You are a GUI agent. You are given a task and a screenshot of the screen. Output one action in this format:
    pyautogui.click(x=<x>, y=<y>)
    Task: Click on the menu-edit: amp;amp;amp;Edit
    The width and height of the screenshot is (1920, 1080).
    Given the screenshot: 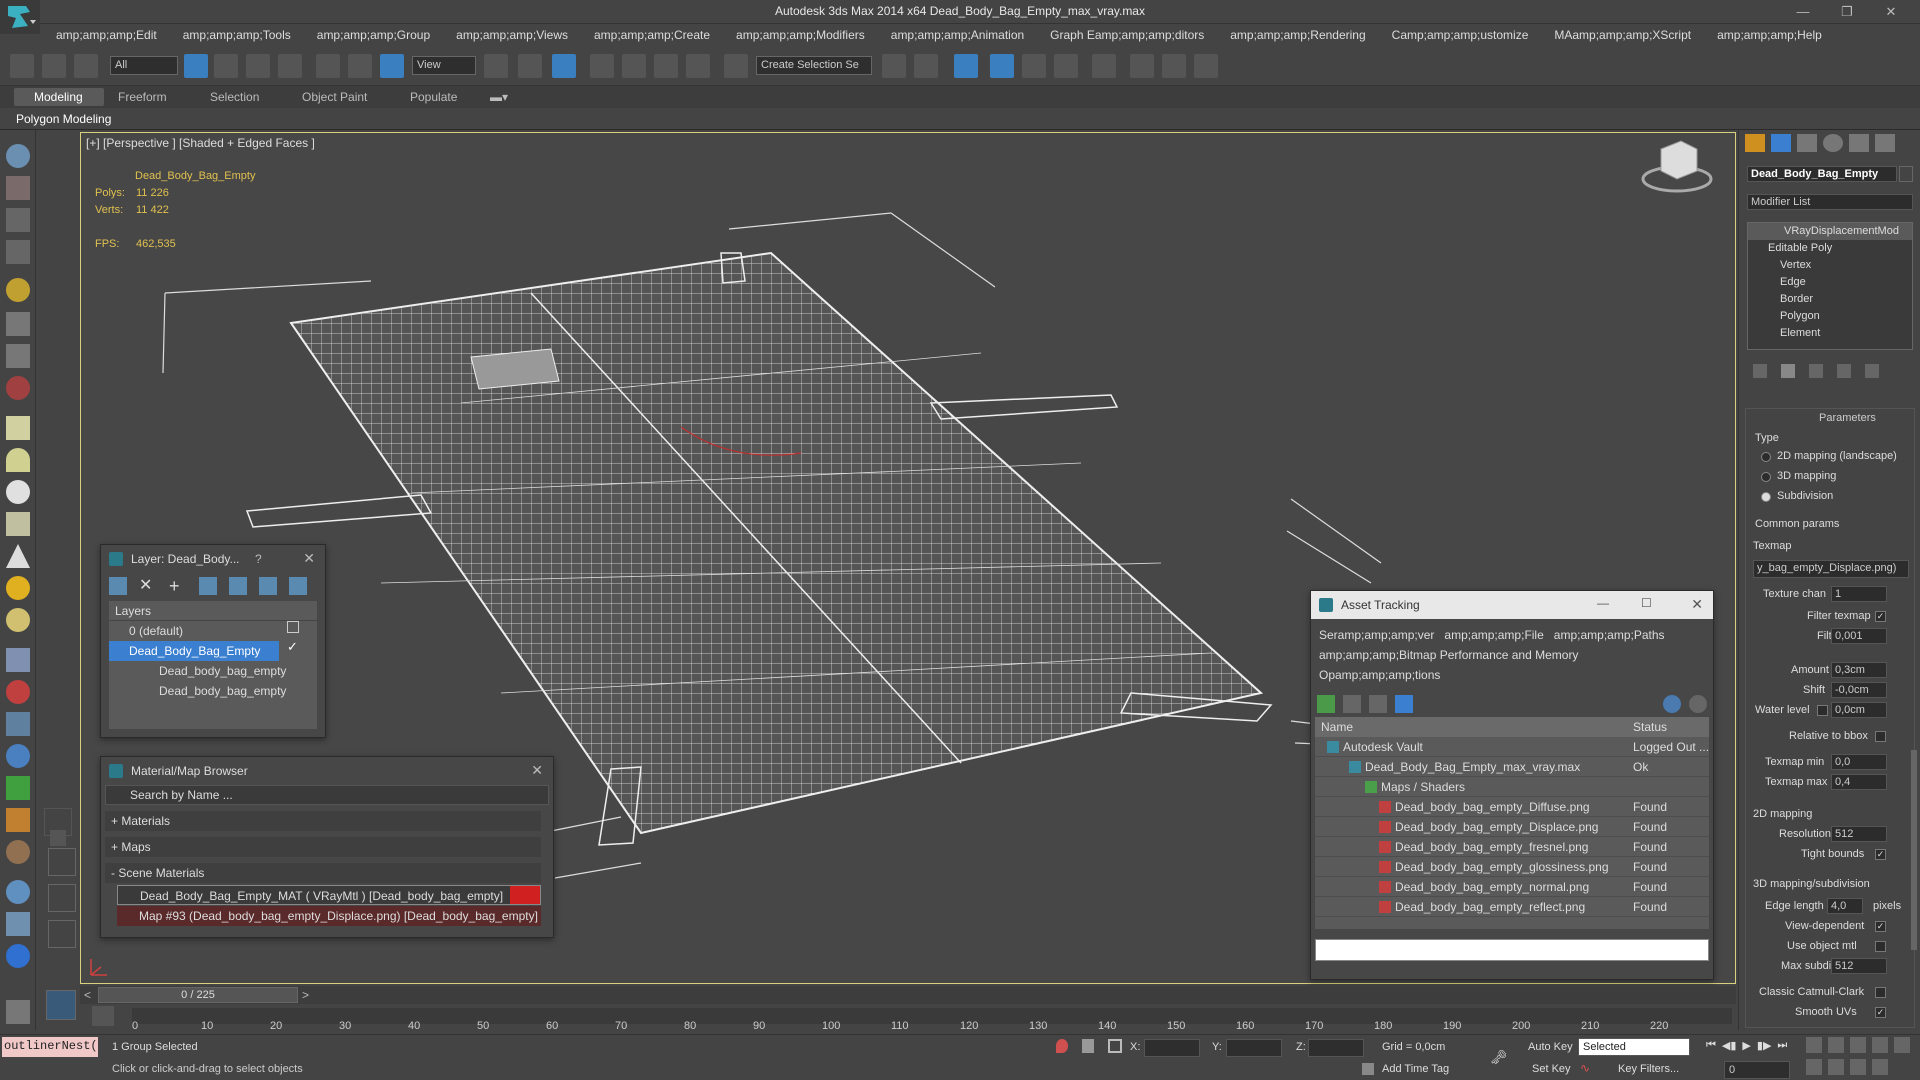 What is the action you would take?
    pyautogui.click(x=107, y=35)
    